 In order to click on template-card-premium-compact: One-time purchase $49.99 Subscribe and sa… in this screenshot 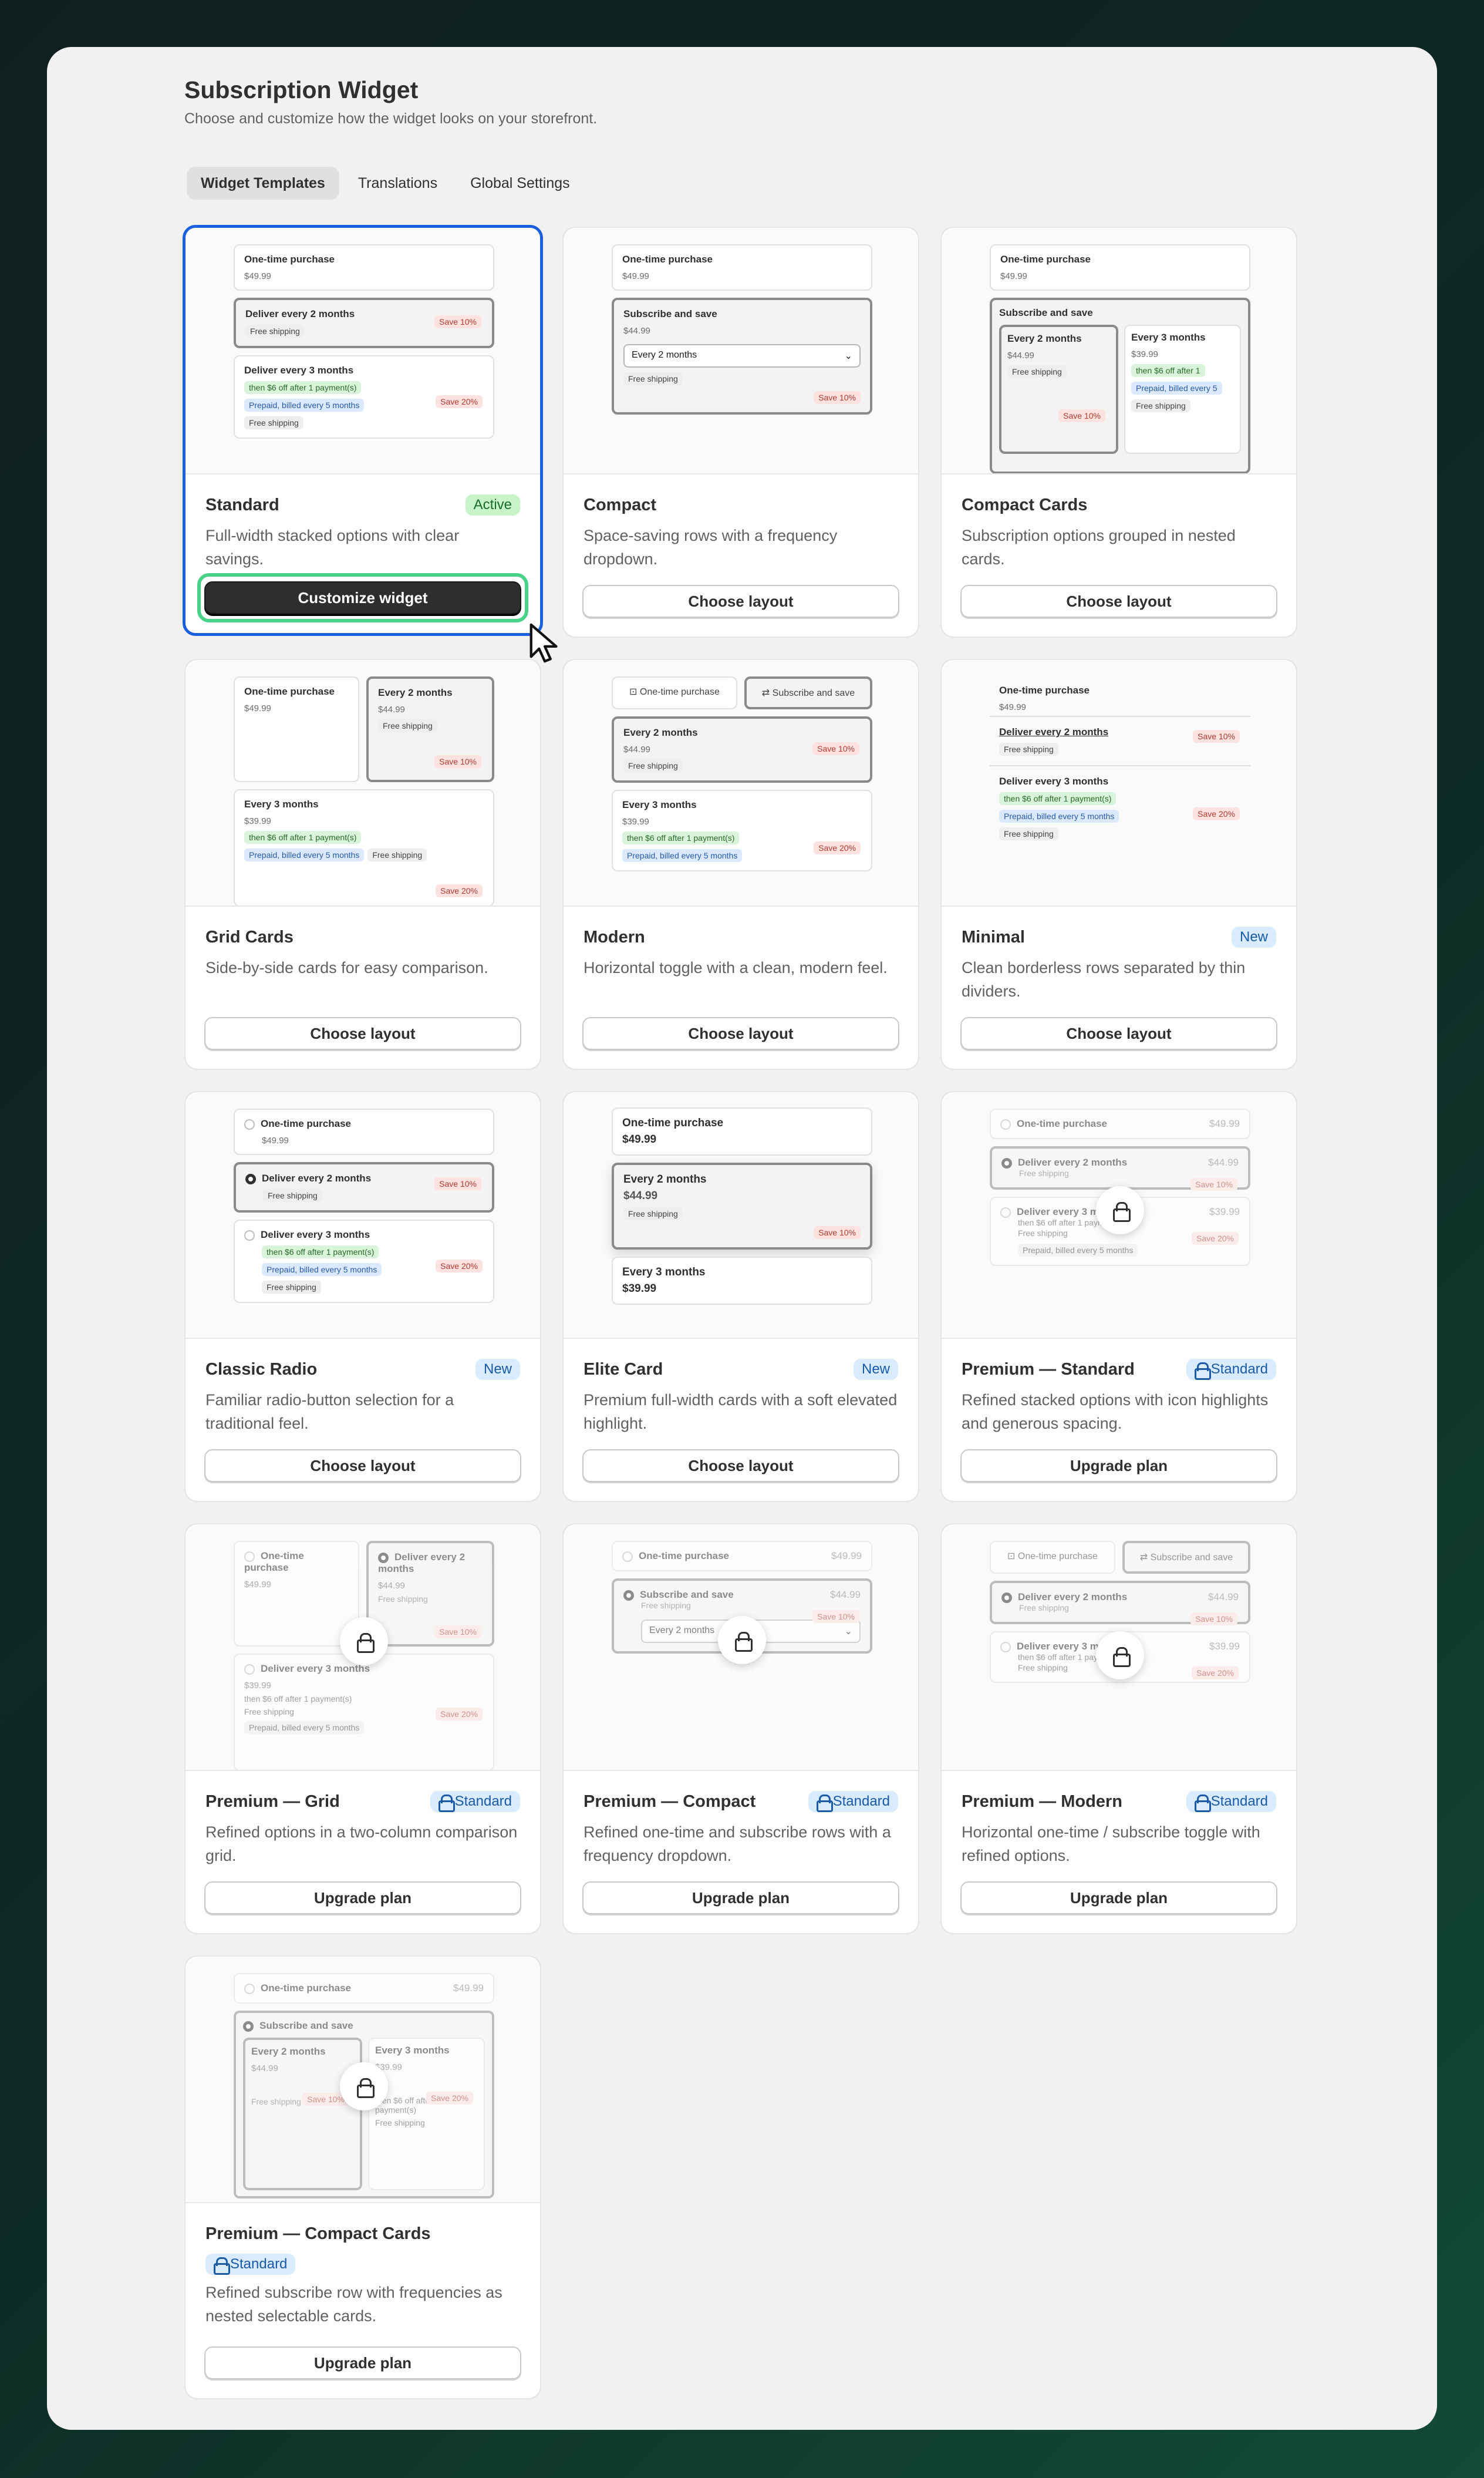, I will do `click(740, 1728)`.